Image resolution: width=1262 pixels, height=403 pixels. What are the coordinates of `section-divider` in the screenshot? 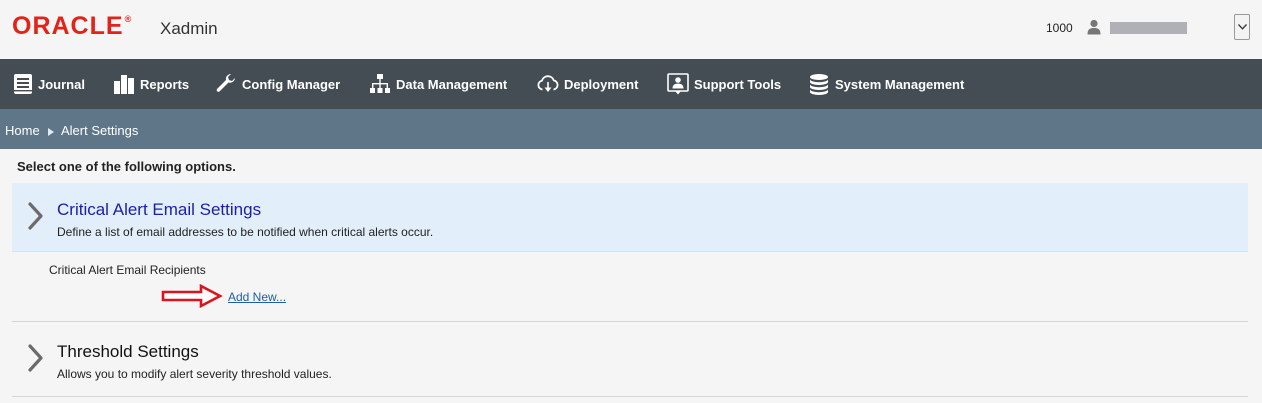 It's located at (630, 396).